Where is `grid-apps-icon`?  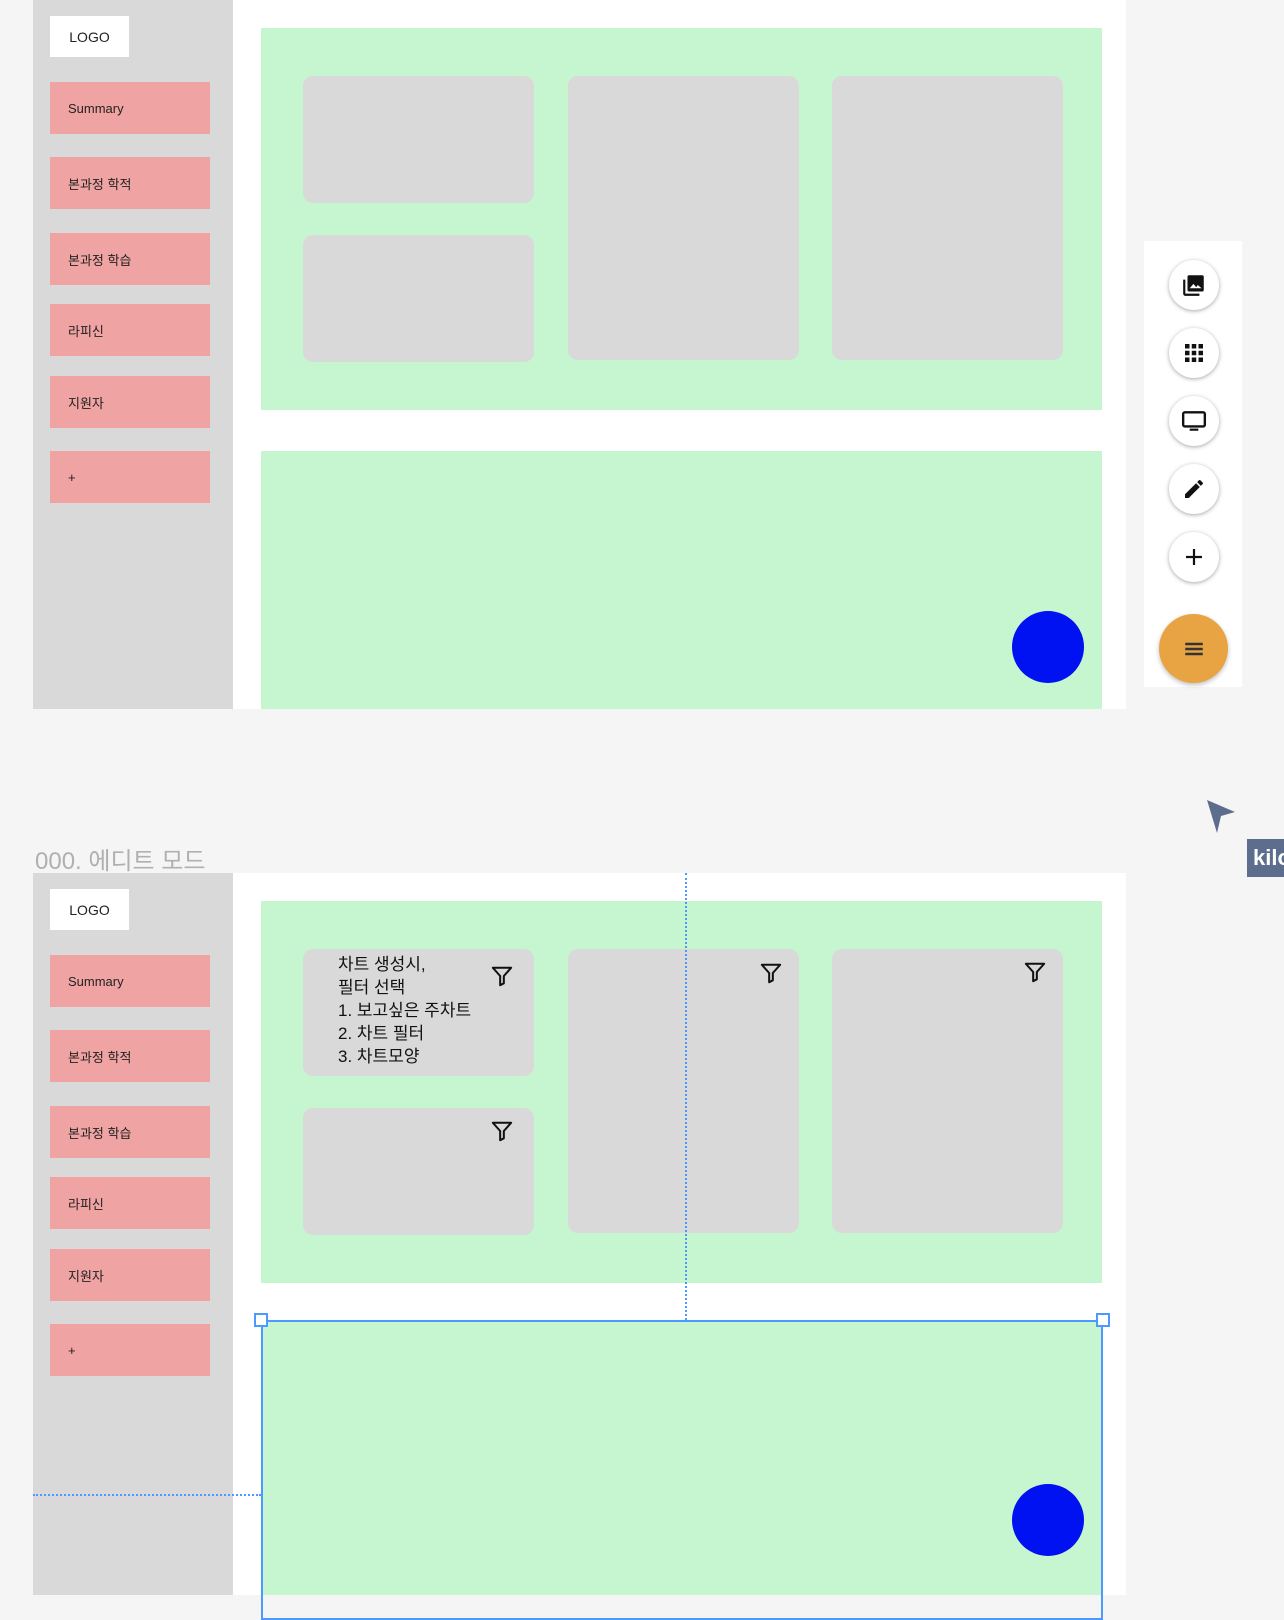 grid-apps-icon is located at coordinates (1194, 353).